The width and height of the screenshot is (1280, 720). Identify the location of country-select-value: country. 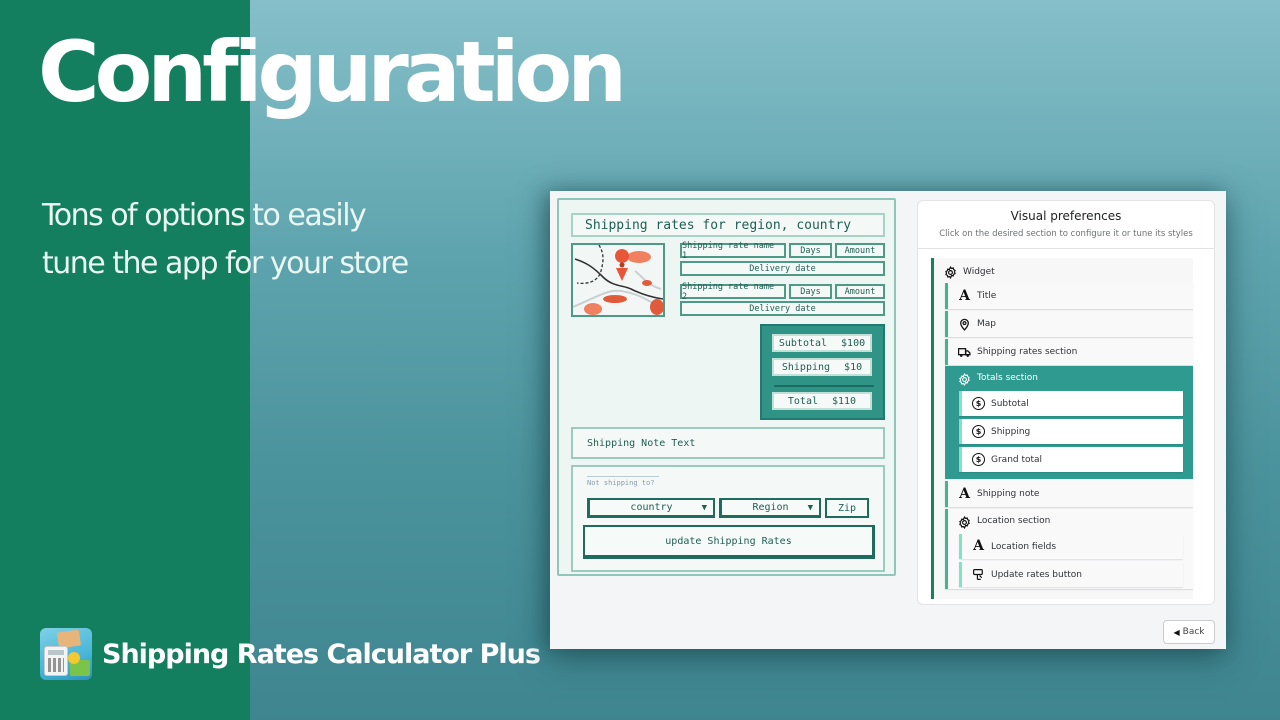
(651, 507).